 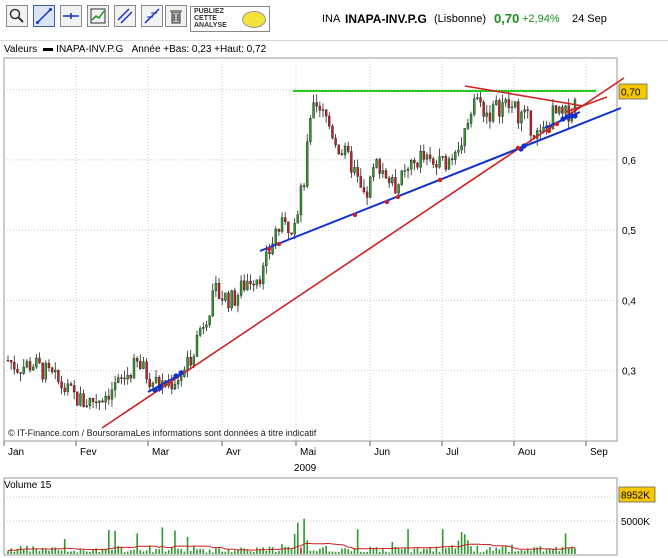 I want to click on volume-title: Volume 15, so click(x=28, y=485).